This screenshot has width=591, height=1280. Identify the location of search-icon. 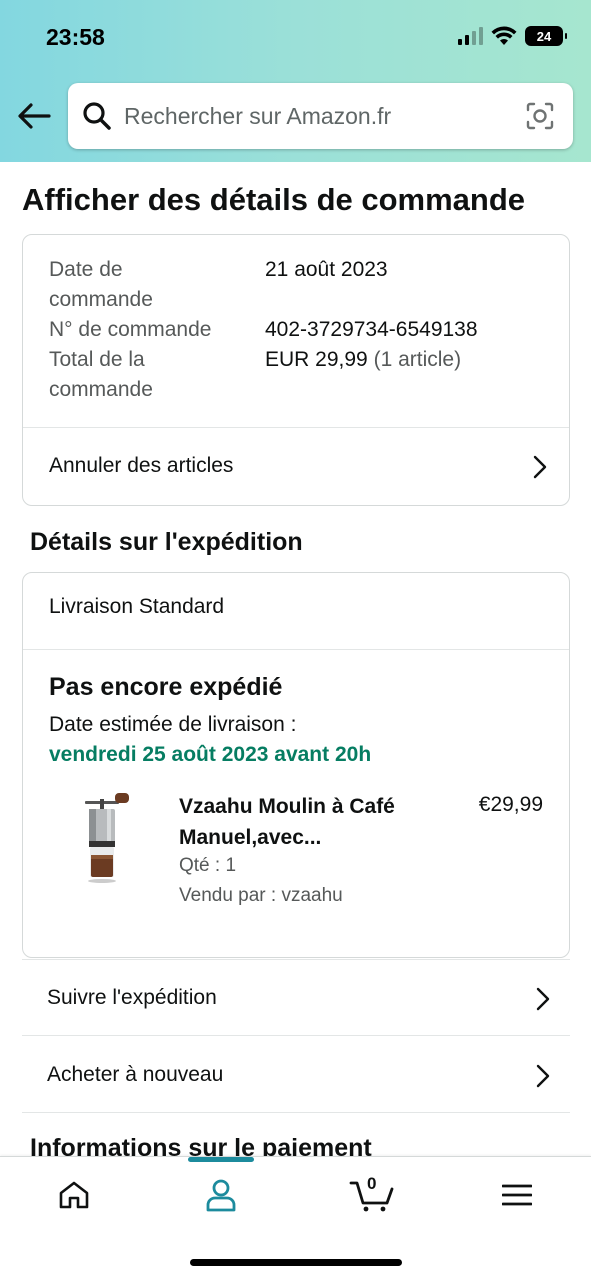
(97, 116).